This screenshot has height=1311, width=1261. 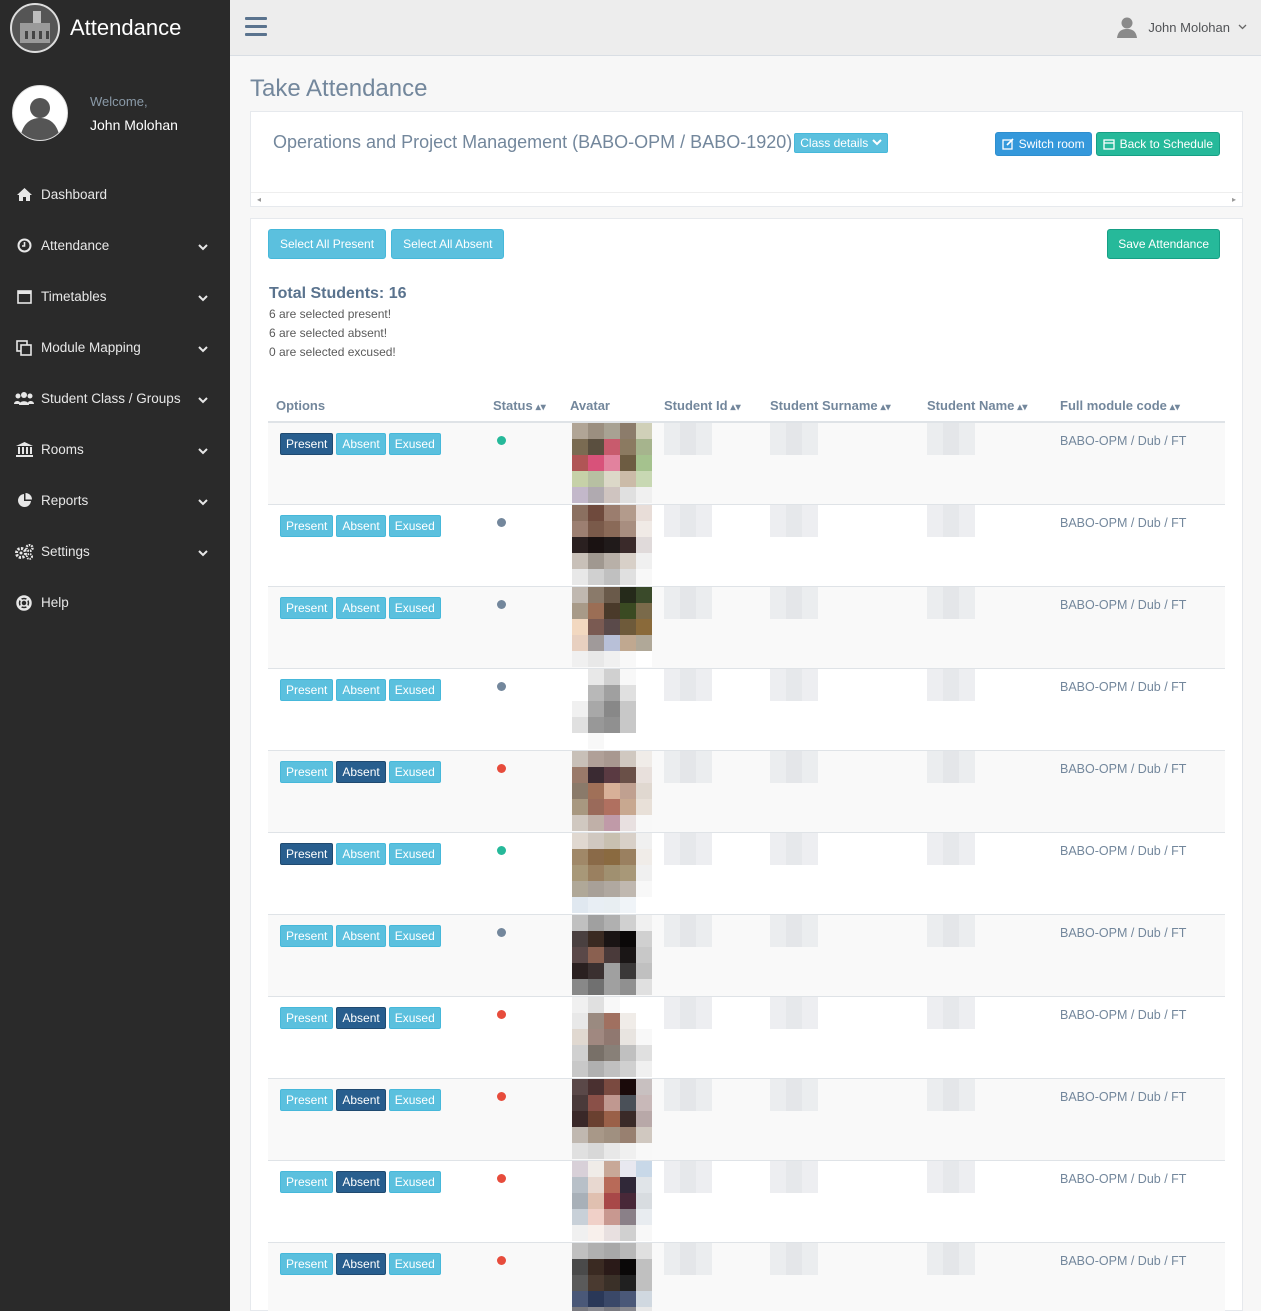 I want to click on avatar-cell, so click(x=609, y=1037).